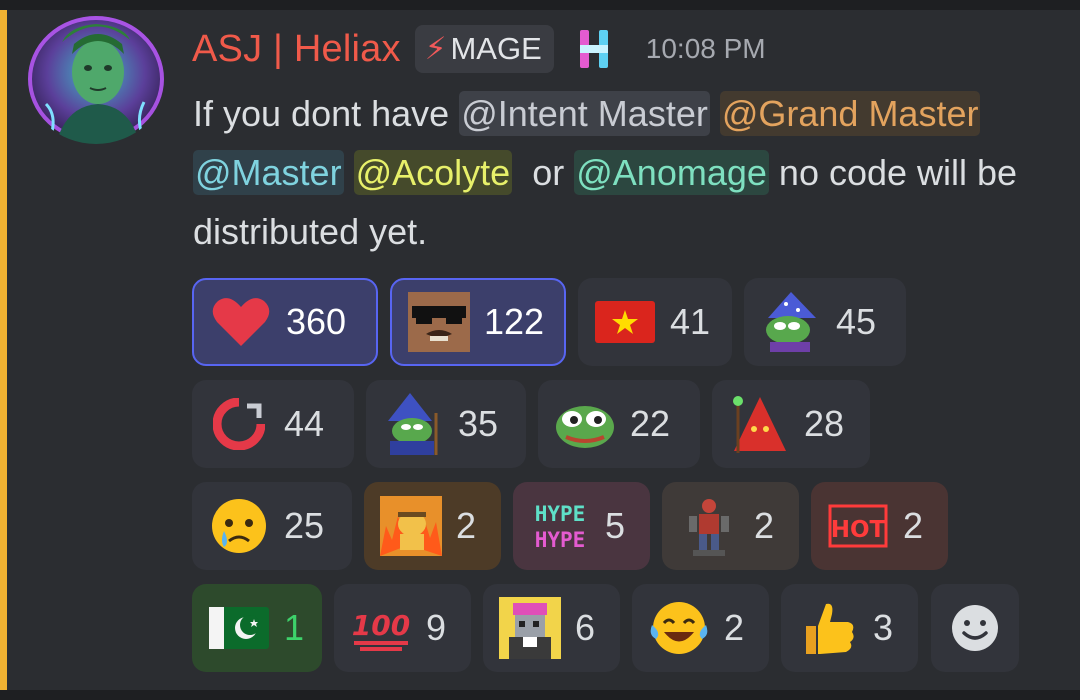  What do you see at coordinates (326, 113) in the screenshot?
I see `message-text-part: If you dont have` at bounding box center [326, 113].